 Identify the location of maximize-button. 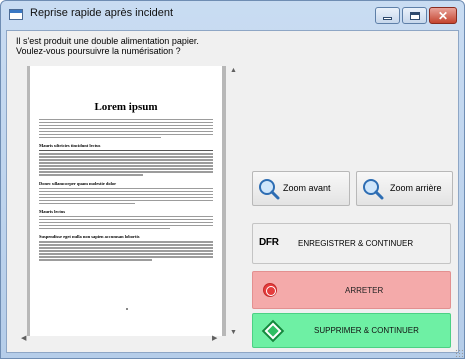
(414, 15).